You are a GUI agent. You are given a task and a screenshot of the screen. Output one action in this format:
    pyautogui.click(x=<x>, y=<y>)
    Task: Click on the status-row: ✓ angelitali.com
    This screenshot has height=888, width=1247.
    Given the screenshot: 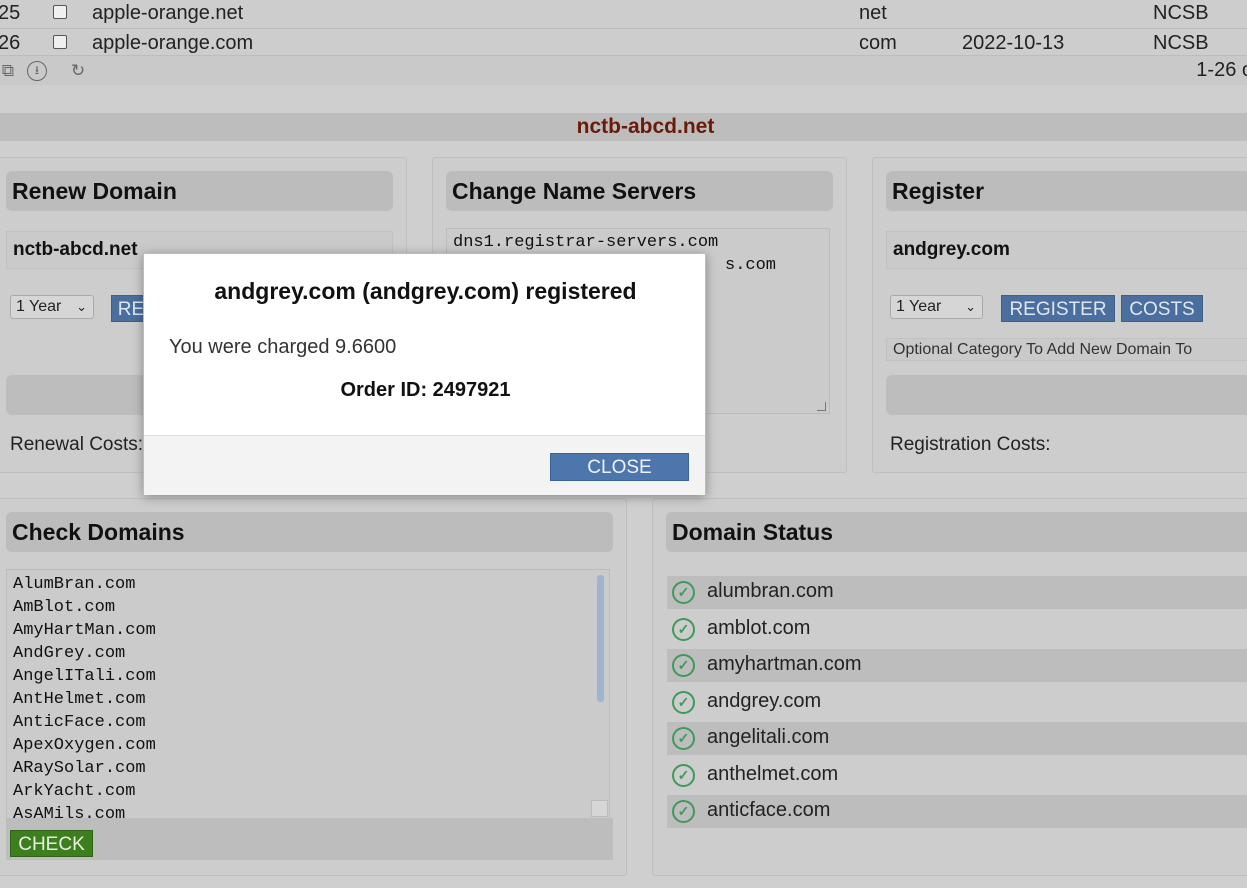 What is the action you would take?
    pyautogui.click(x=957, y=738)
    